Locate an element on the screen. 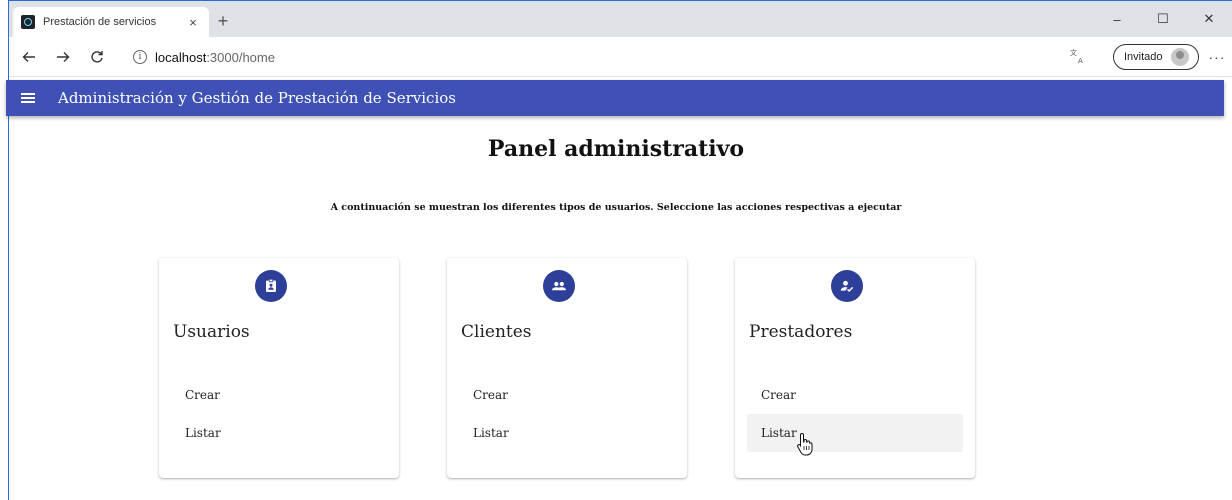 The image size is (1232, 500). hand-cursor-icon is located at coordinates (805, 444).